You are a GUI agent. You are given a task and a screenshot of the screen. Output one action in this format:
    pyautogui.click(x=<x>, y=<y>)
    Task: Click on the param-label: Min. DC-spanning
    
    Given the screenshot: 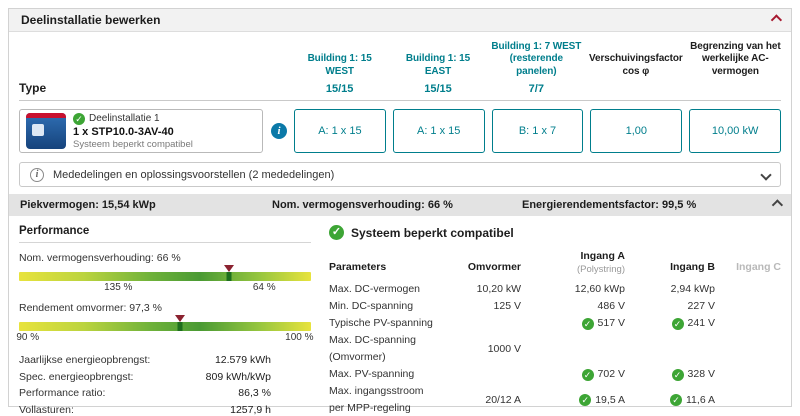 What is the action you would take?
    pyautogui.click(x=371, y=306)
    